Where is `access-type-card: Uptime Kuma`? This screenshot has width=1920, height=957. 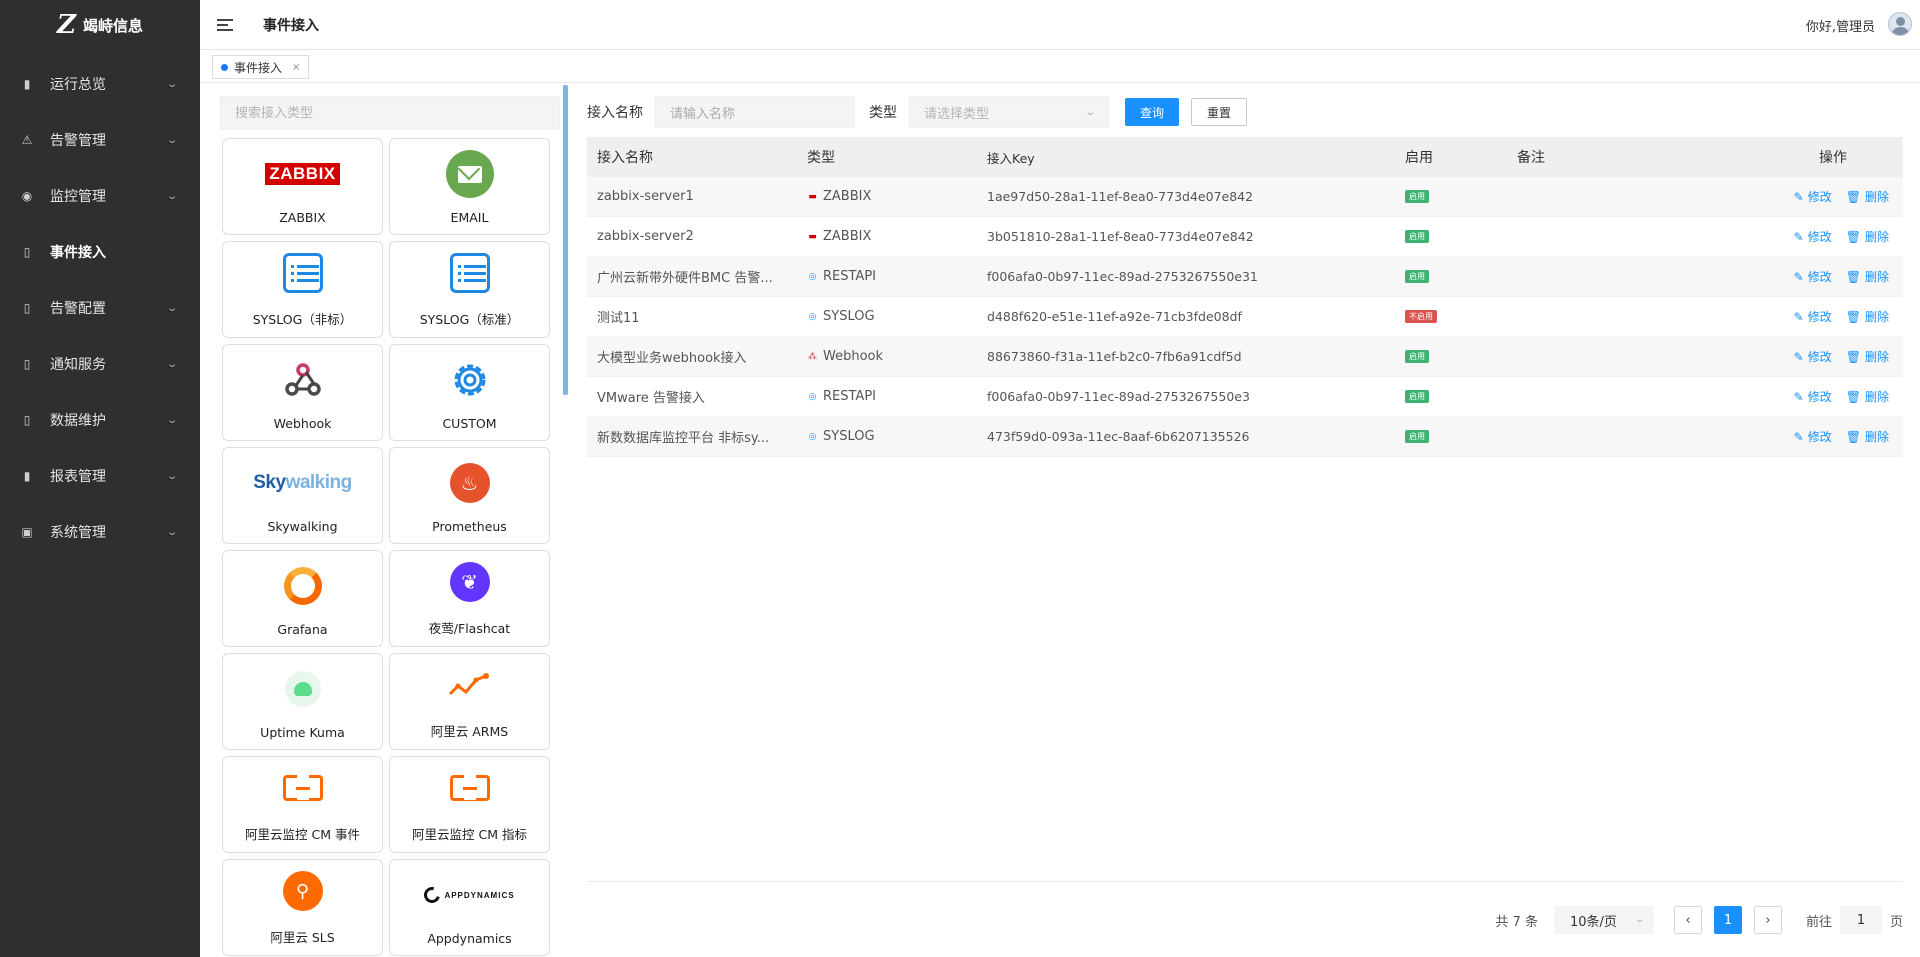 access-type-card: Uptime Kuma is located at coordinates (302, 701).